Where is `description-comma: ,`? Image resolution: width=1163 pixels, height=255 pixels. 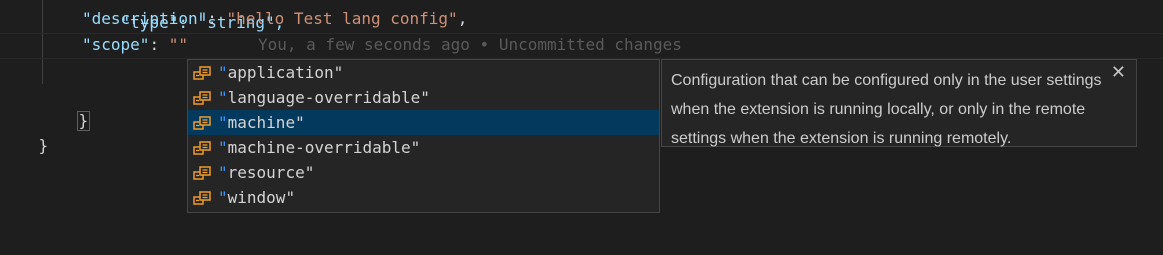
description-comma: , is located at coordinates (462, 18).